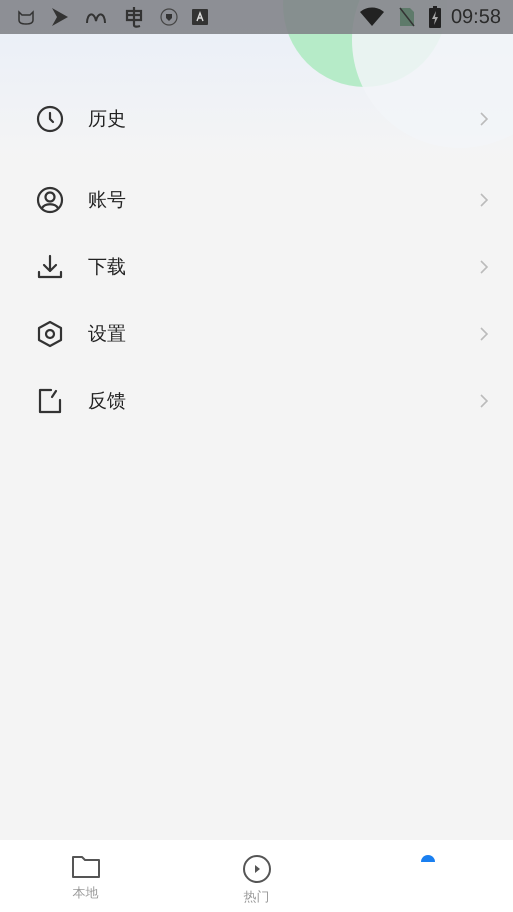  I want to click on edit-icon, so click(50, 400).